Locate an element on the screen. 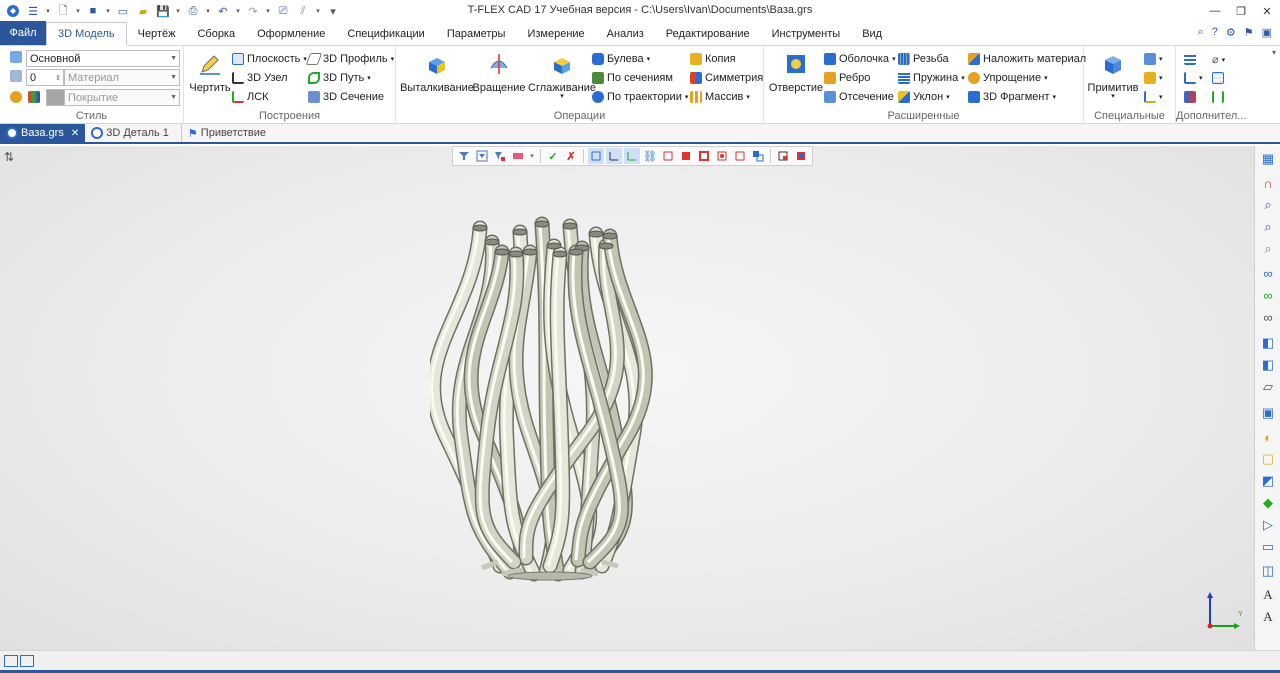 This screenshot has height=673, width=1280. magnet-icon: ∩ is located at coordinates (1268, 183).